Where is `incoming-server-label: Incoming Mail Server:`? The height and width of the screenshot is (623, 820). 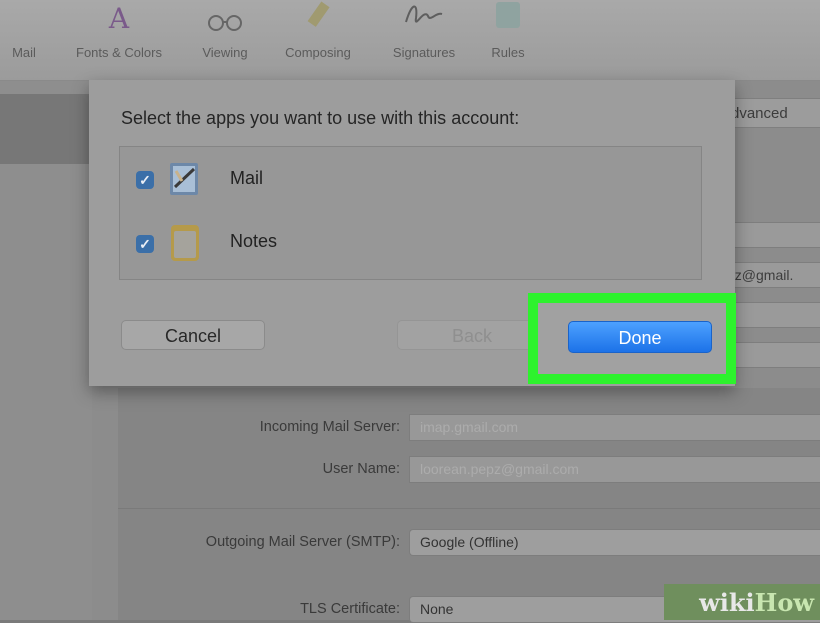 incoming-server-label: Incoming Mail Server: is located at coordinates (329, 427).